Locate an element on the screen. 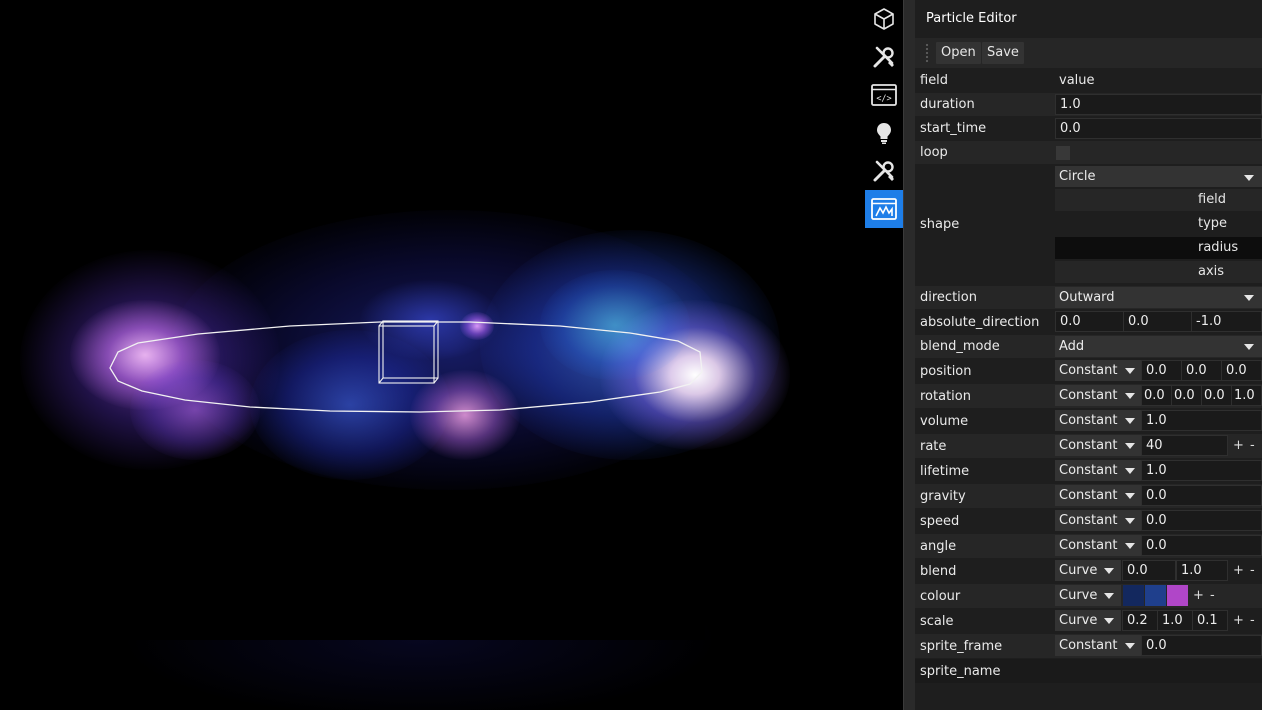 The height and width of the screenshot is (710, 1262). property-label: colour is located at coordinates (940, 596).